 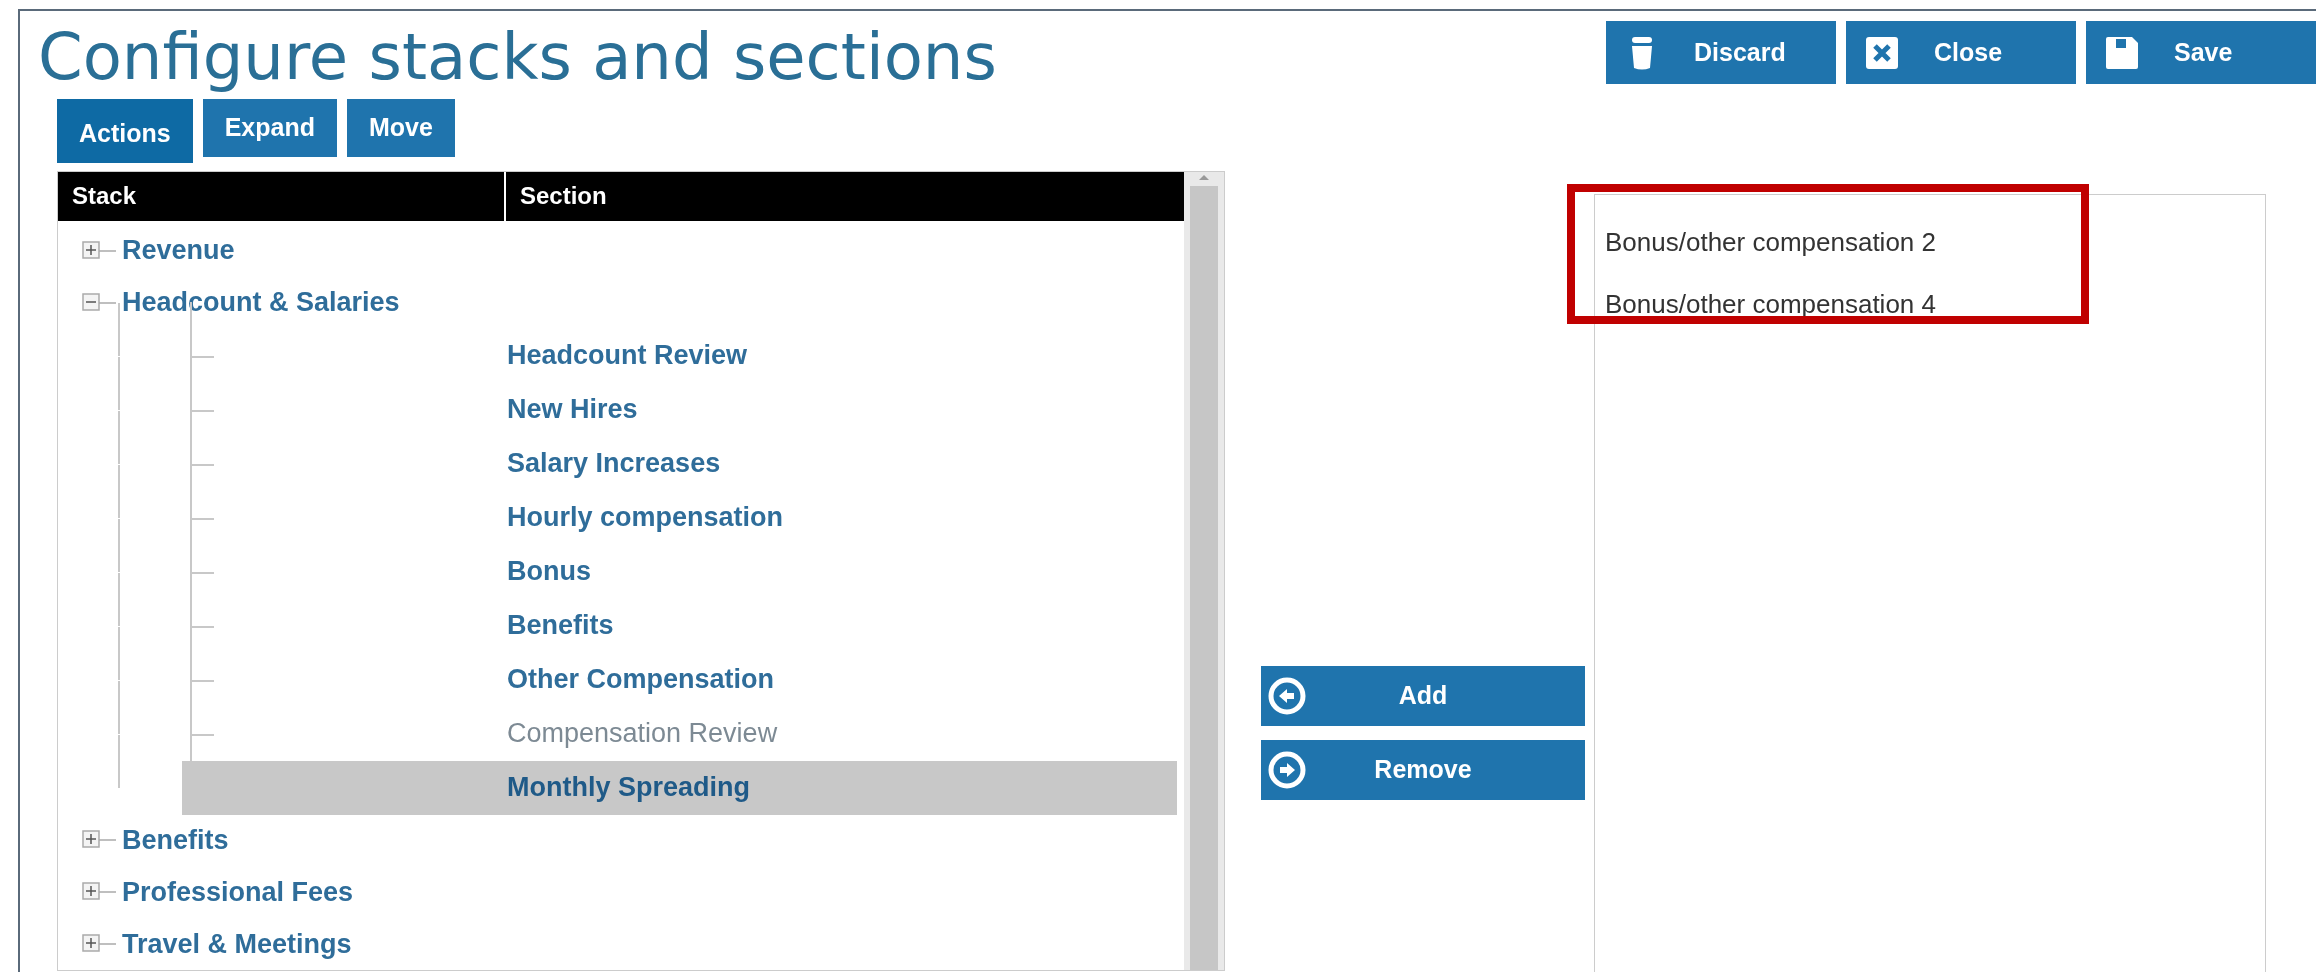 I want to click on tree-item: Headcount Review, so click(x=679, y=355).